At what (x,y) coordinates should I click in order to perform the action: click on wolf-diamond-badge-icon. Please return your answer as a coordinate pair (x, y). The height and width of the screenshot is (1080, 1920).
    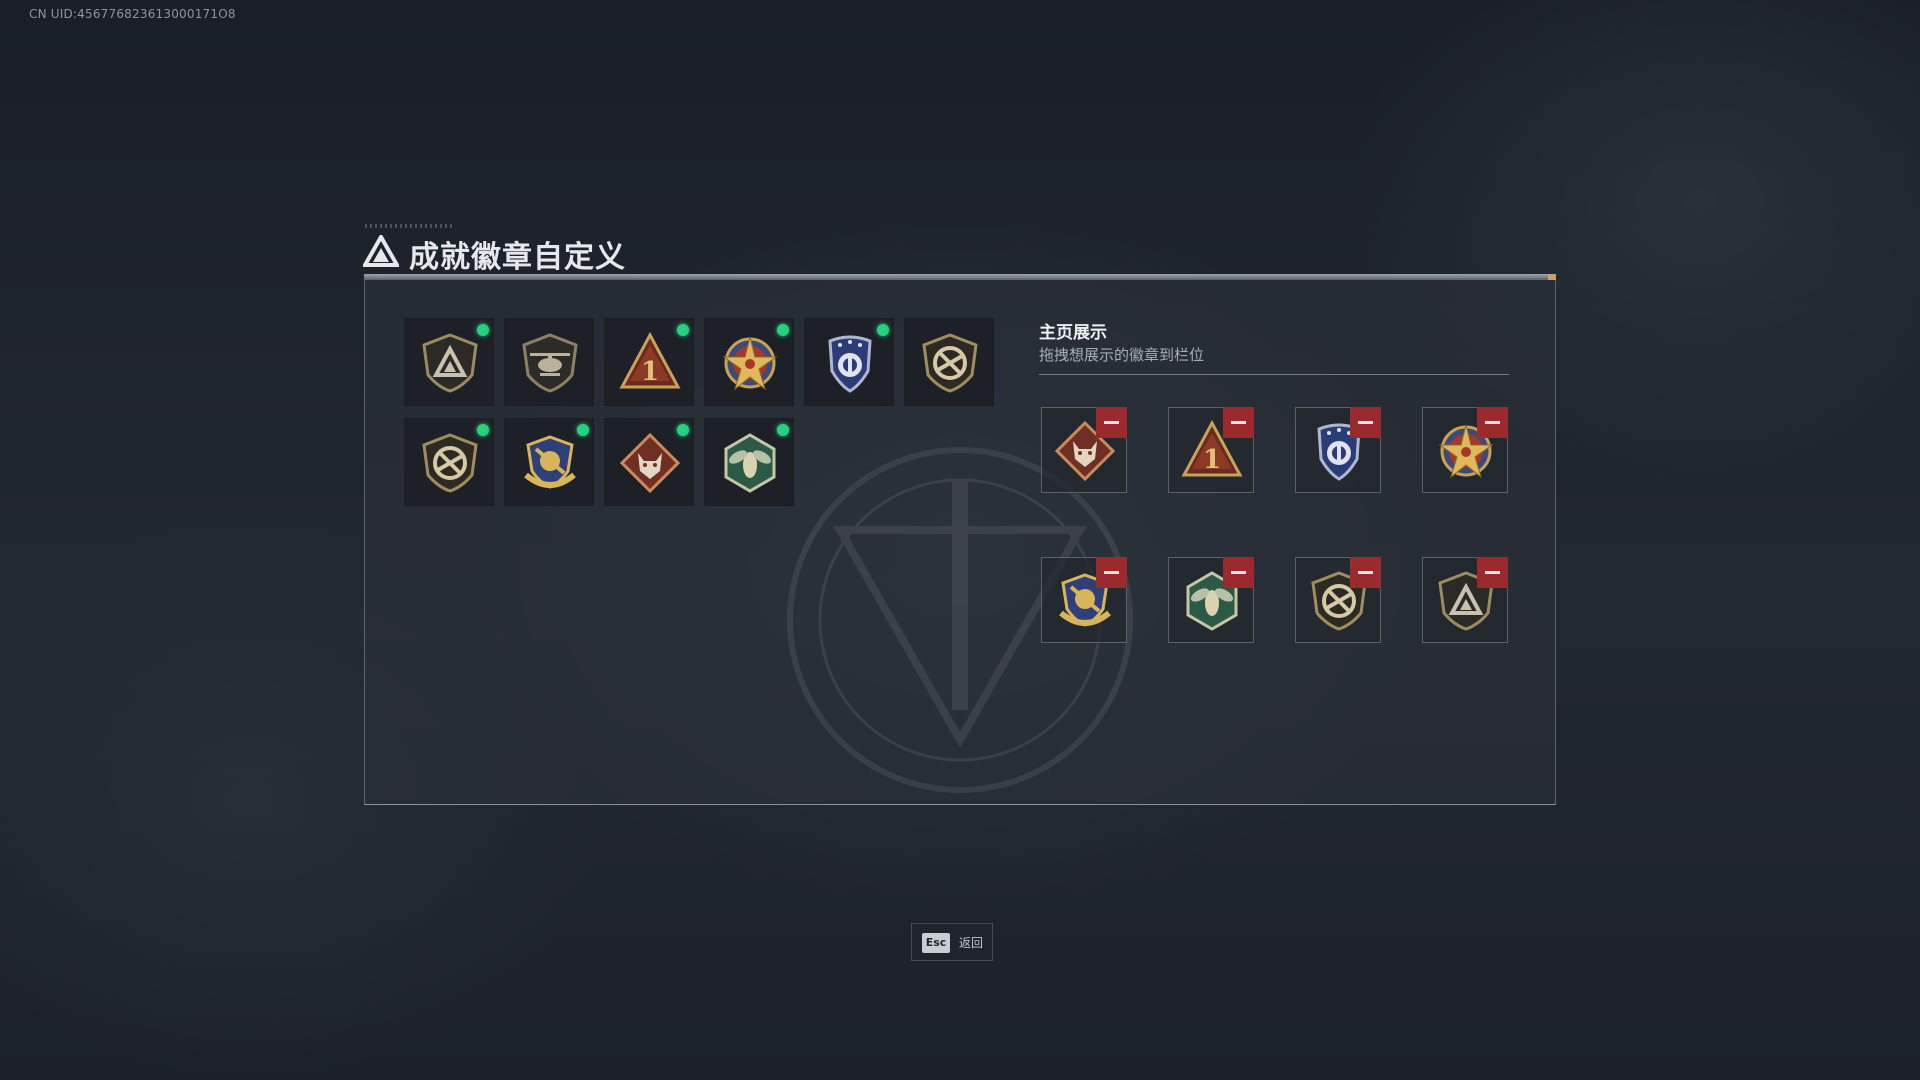
    Looking at the image, I should click on (650, 463).